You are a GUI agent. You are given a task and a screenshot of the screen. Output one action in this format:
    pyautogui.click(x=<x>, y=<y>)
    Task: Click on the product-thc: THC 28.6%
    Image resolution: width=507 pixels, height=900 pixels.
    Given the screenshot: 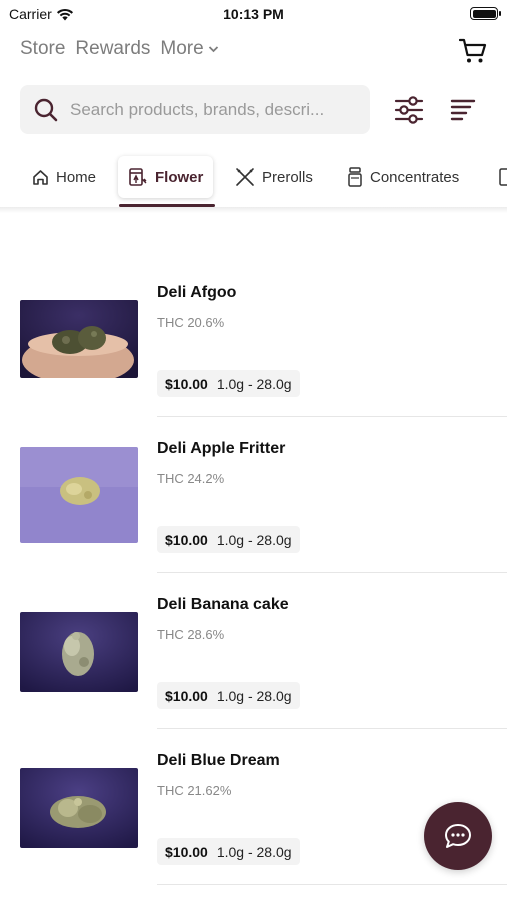 What is the action you would take?
    pyautogui.click(x=191, y=634)
    